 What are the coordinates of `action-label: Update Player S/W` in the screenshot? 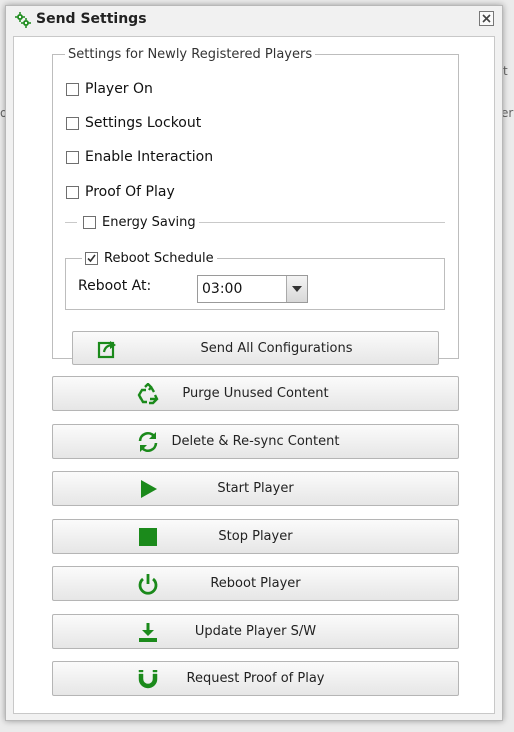 It's located at (255, 631).